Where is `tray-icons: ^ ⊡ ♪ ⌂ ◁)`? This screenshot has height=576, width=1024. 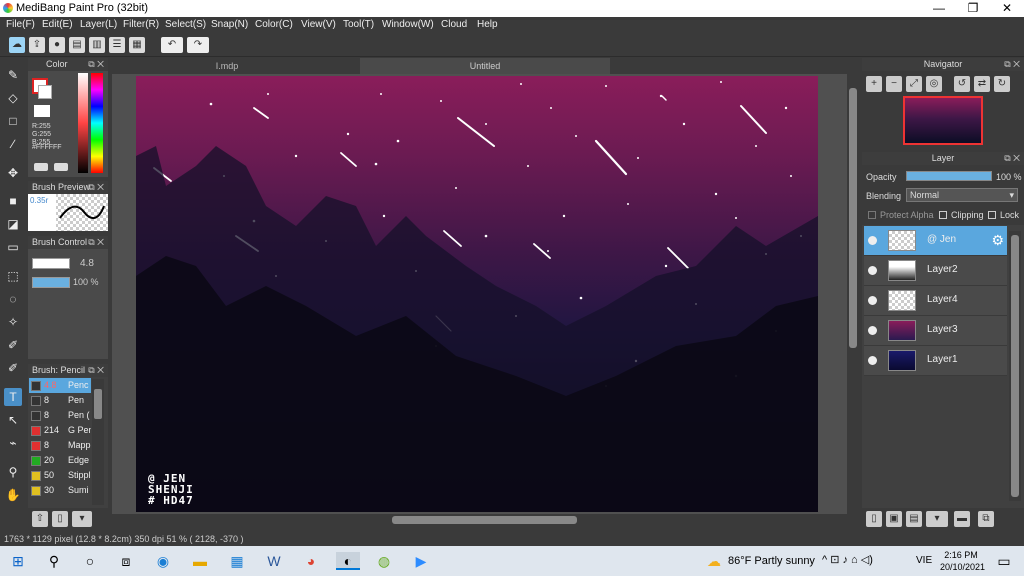 tray-icons: ^ ⊡ ♪ ⌂ ◁) is located at coordinates (847, 559).